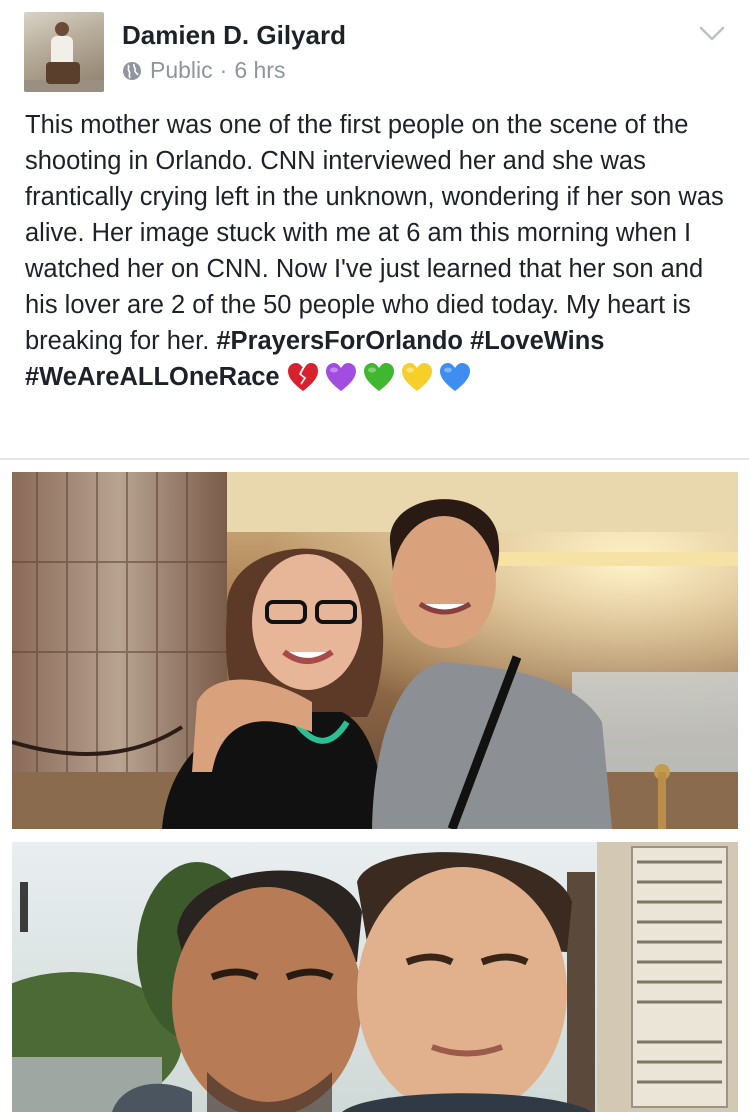 The width and height of the screenshot is (749, 1112). What do you see at coordinates (378, 377) in the screenshot?
I see `green-heart-icon` at bounding box center [378, 377].